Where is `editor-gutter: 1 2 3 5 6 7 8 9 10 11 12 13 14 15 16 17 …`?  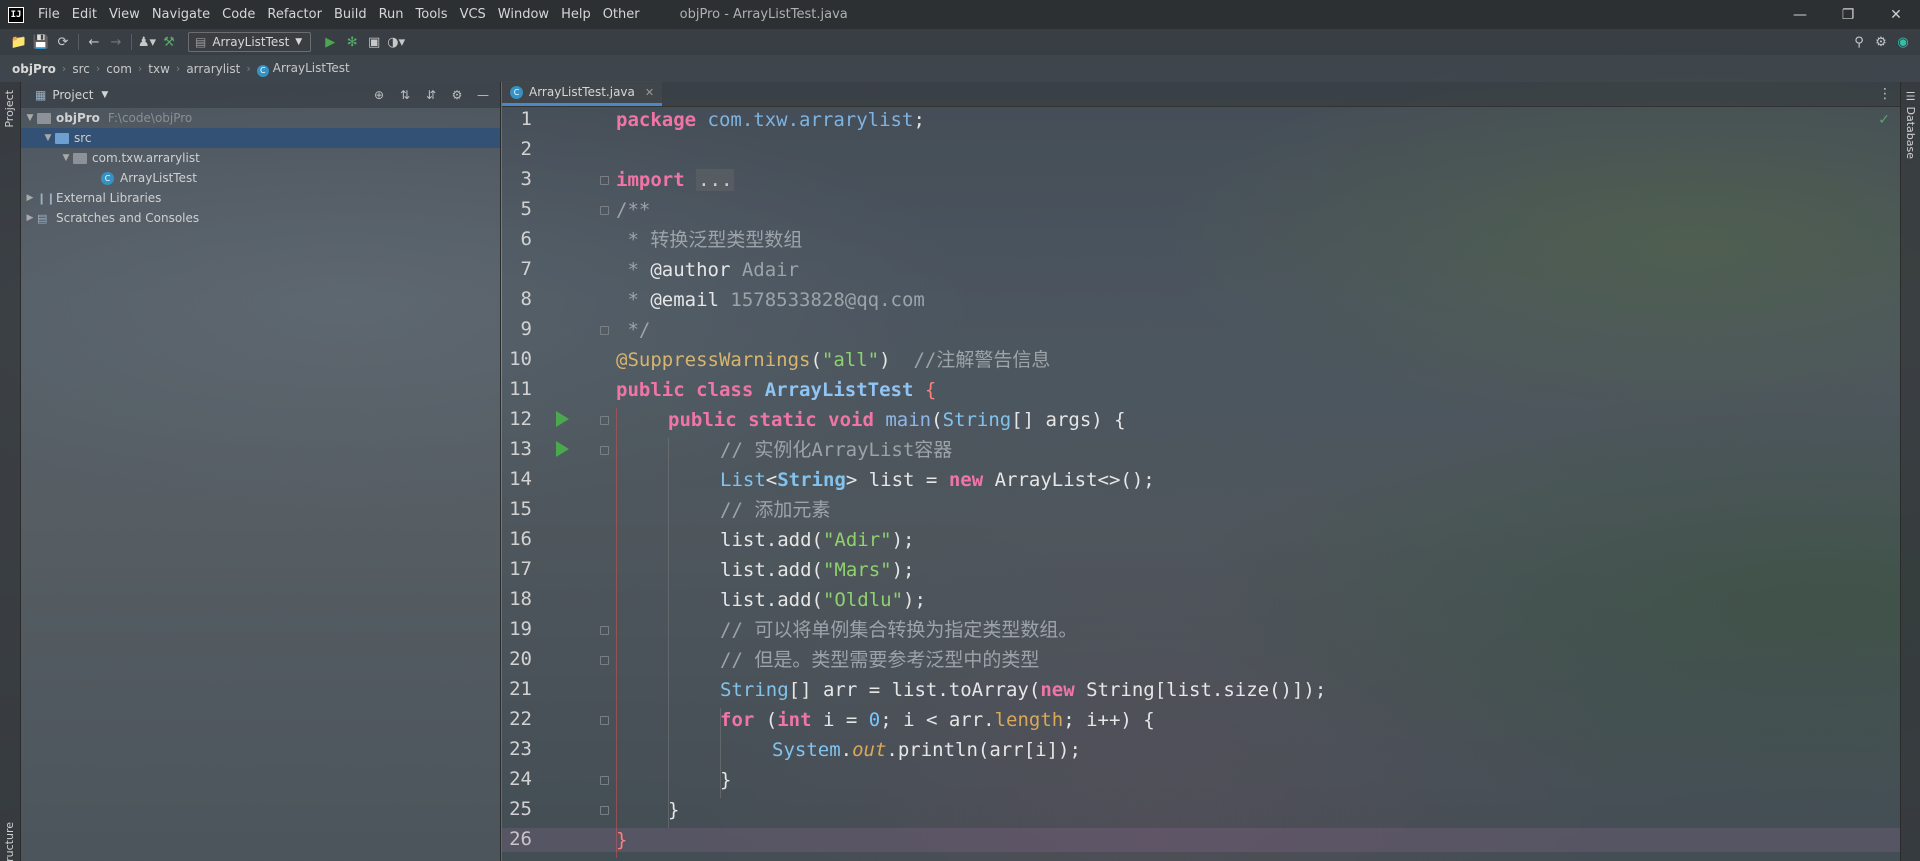
editor-gutter: 1 2 3 5 6 7 8 9 10 11 12 13 14 15 16 17 … is located at coordinates (555, 484).